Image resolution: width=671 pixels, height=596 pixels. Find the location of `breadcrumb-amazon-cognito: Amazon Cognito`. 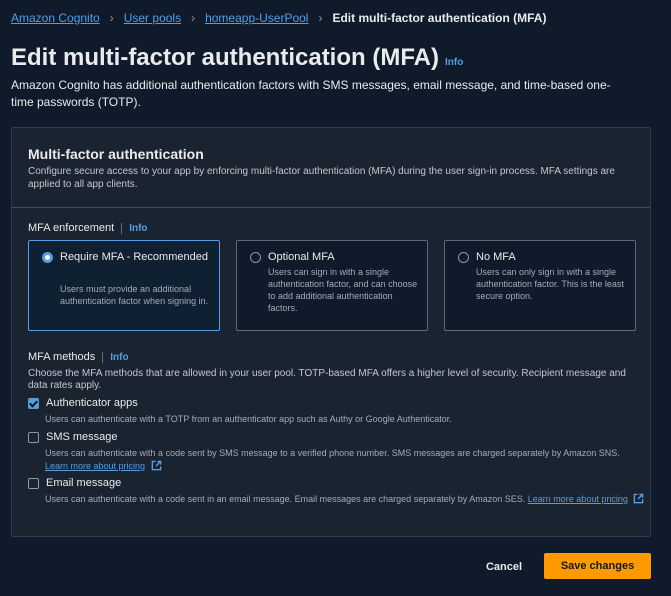

breadcrumb-amazon-cognito: Amazon Cognito is located at coordinates (55, 18).